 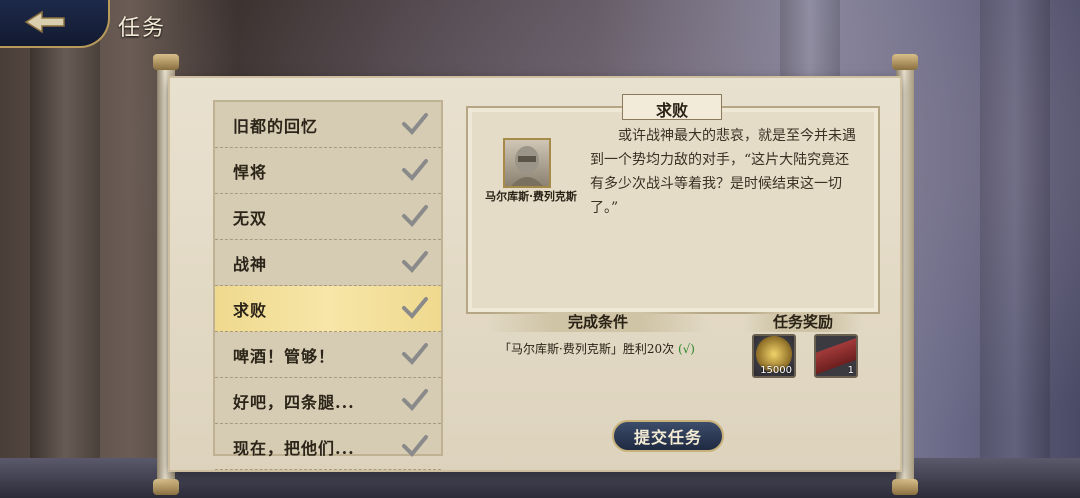 What do you see at coordinates (328, 217) in the screenshot?
I see `quest-list-item: 无双` at bounding box center [328, 217].